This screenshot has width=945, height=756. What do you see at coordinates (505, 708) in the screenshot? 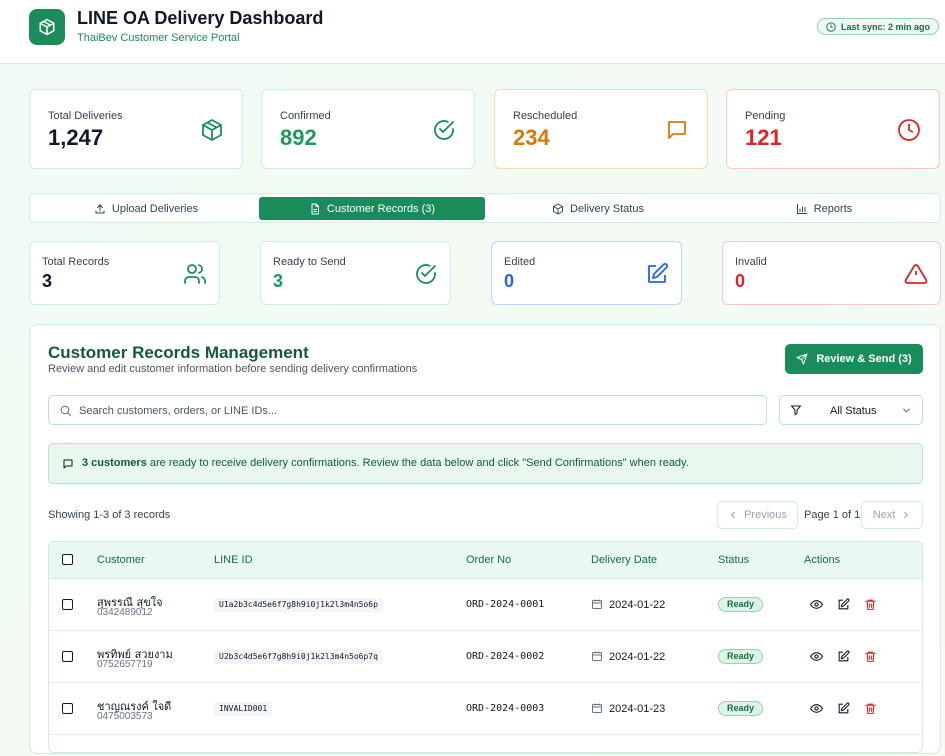
I see `order-number: ORD-2024-0003` at bounding box center [505, 708].